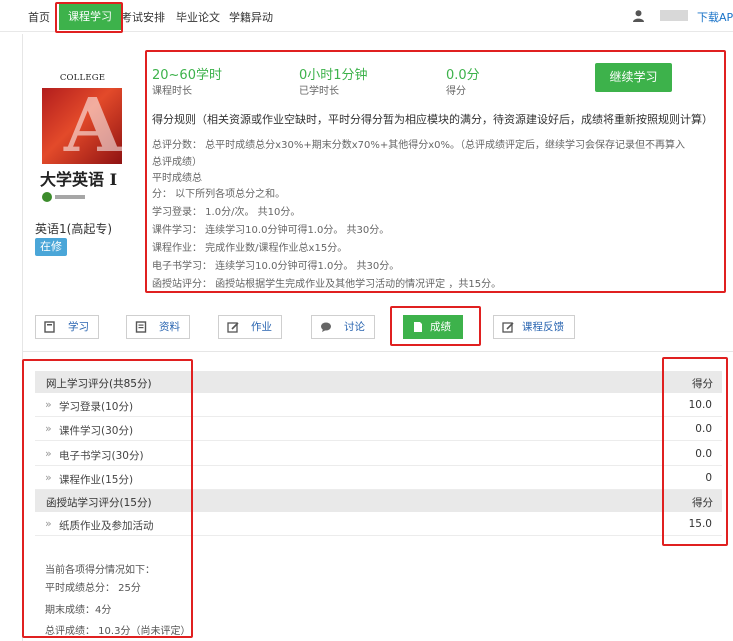  What do you see at coordinates (418, 327) in the screenshot?
I see `report-icon` at bounding box center [418, 327].